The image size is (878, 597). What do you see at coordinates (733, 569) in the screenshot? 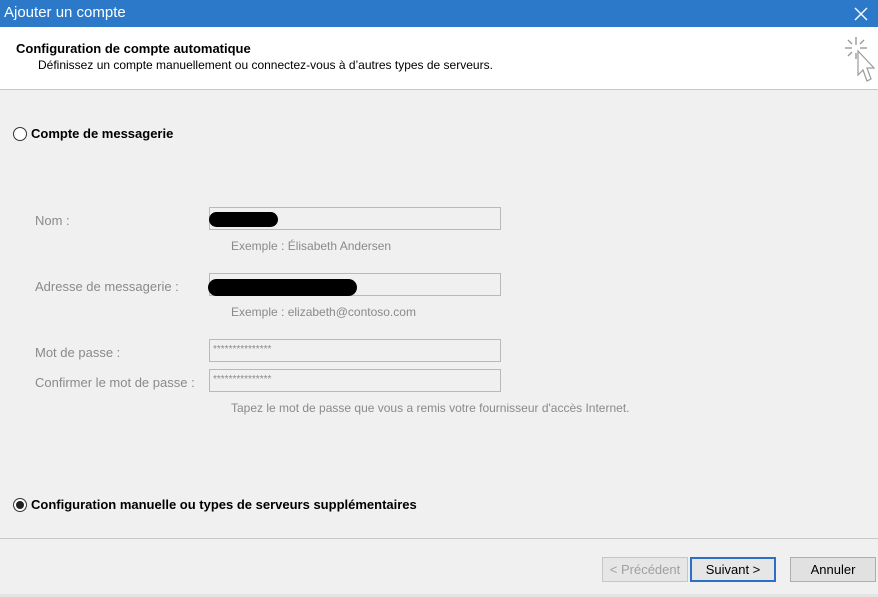
I see `next-button: Suivant >` at bounding box center [733, 569].